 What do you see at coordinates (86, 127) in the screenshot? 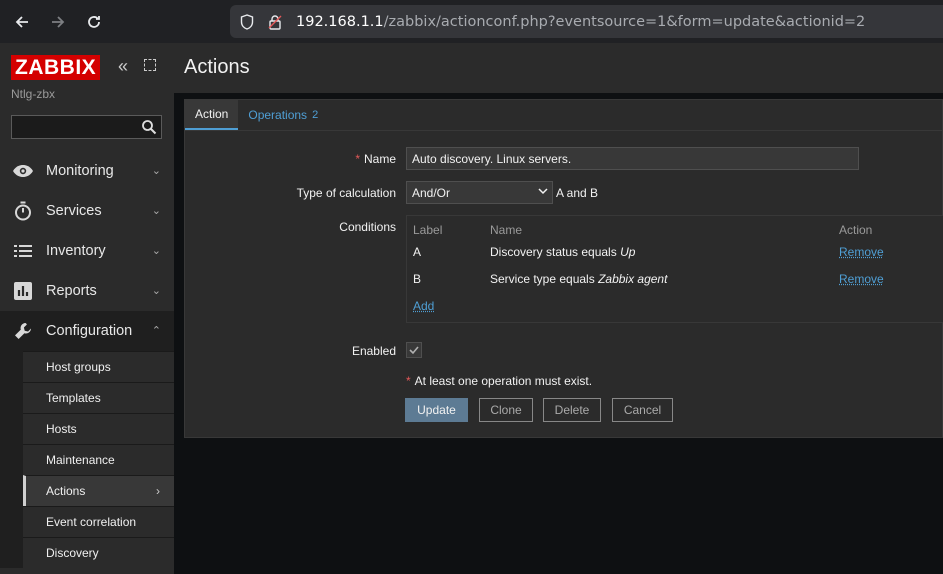
I see `sidebar-search-input` at bounding box center [86, 127].